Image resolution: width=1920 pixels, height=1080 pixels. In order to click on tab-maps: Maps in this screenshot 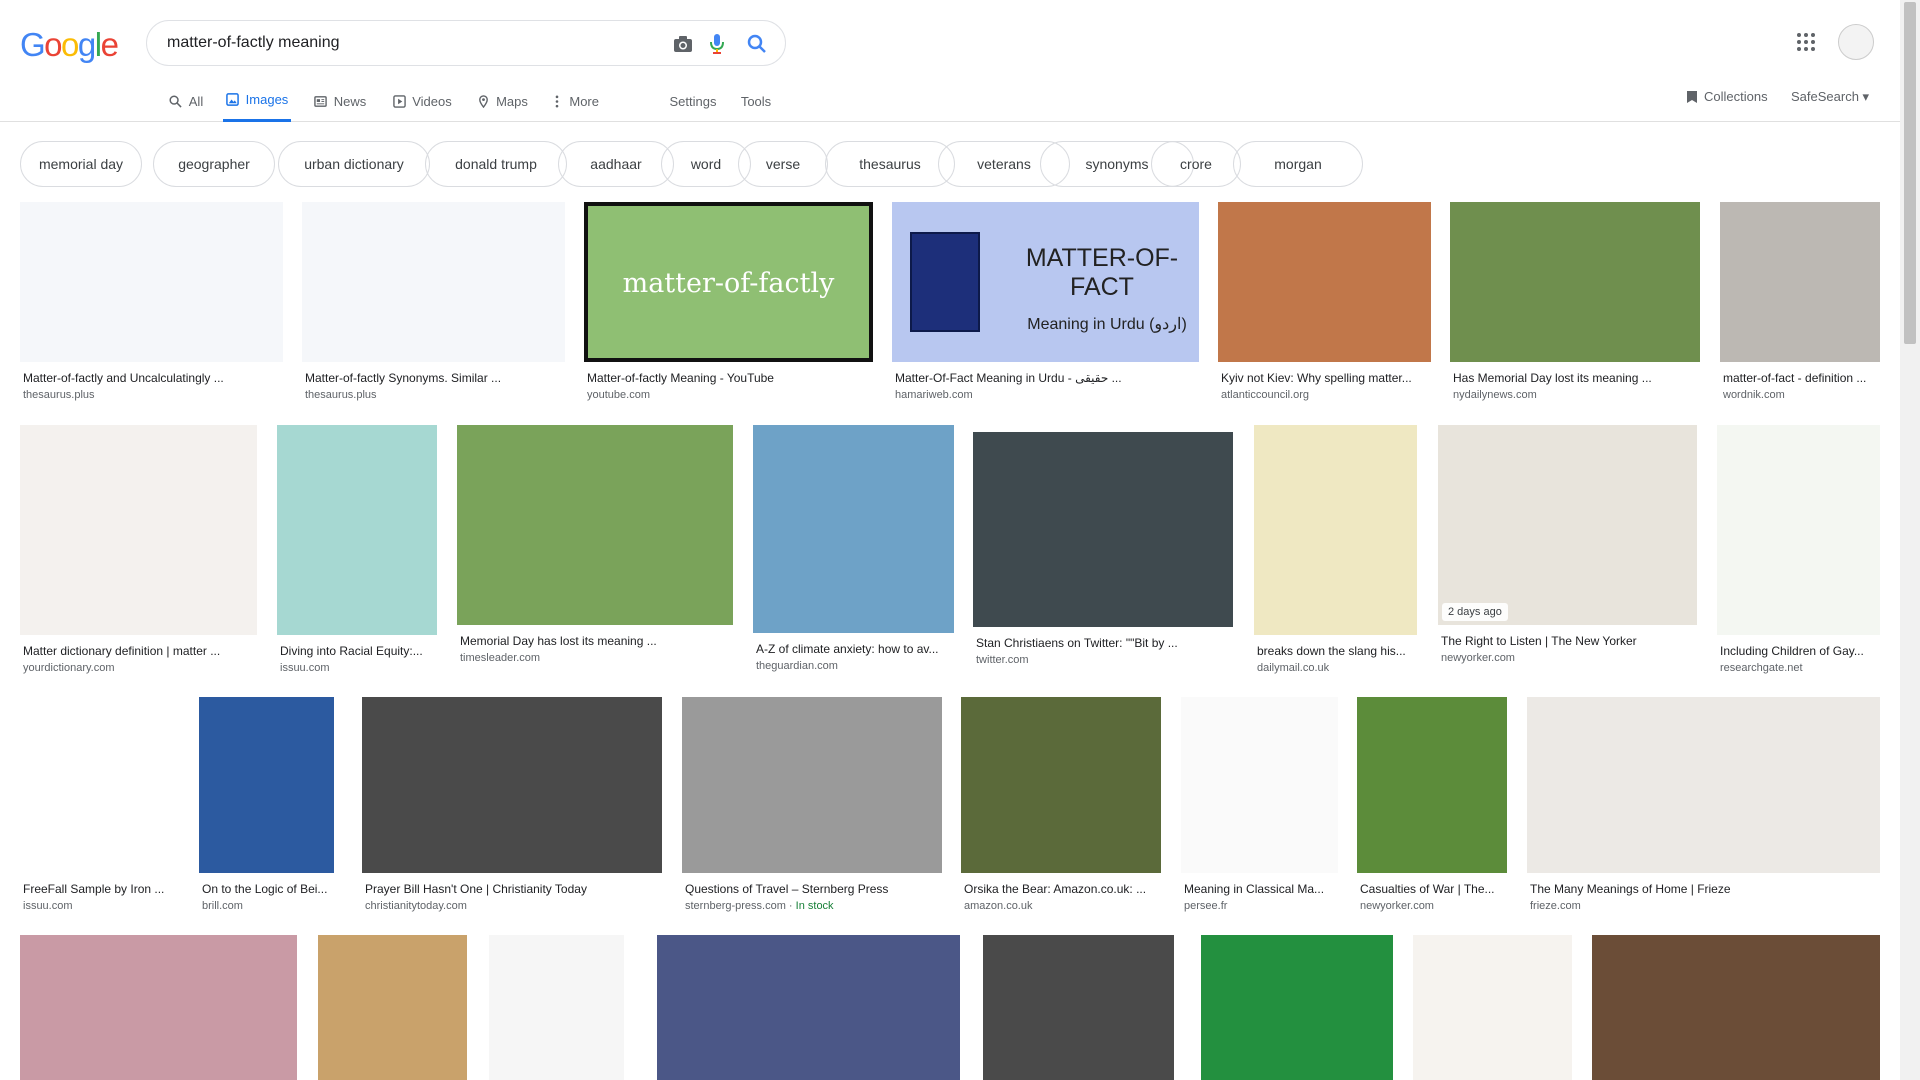, I will do `click(502, 101)`.